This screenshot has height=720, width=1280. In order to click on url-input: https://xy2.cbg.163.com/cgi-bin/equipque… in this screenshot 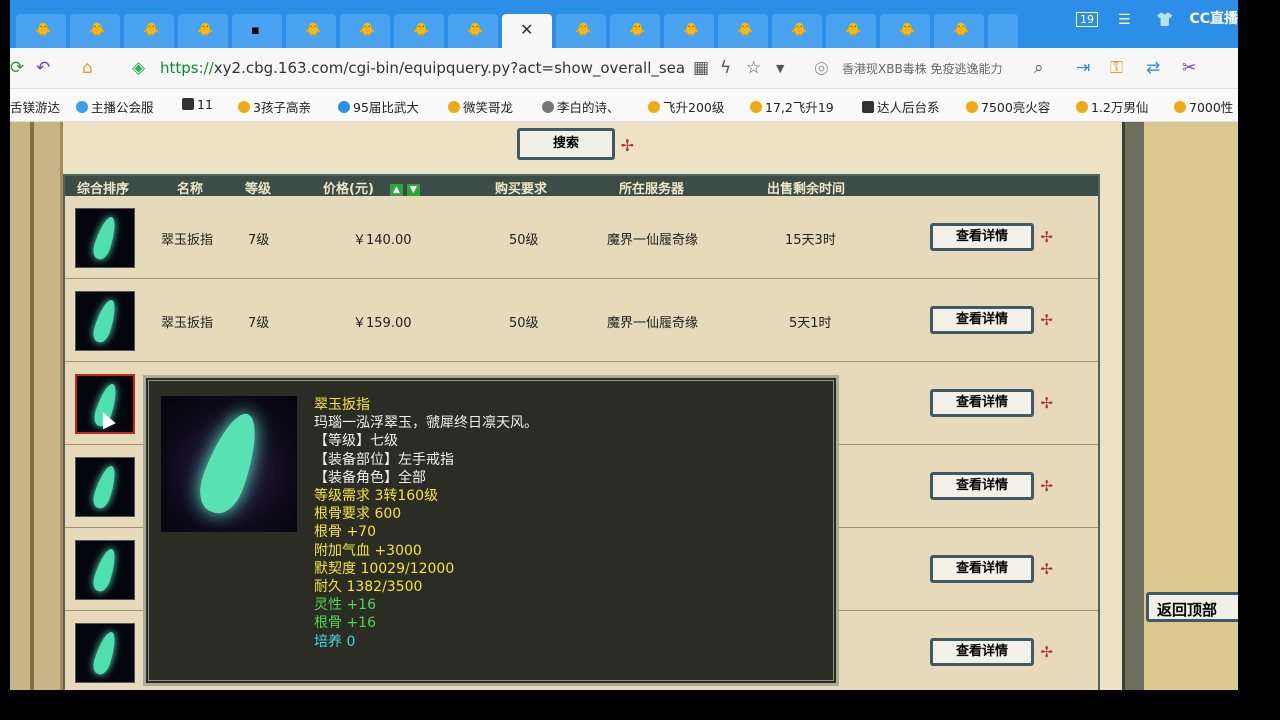, I will do `click(430, 68)`.